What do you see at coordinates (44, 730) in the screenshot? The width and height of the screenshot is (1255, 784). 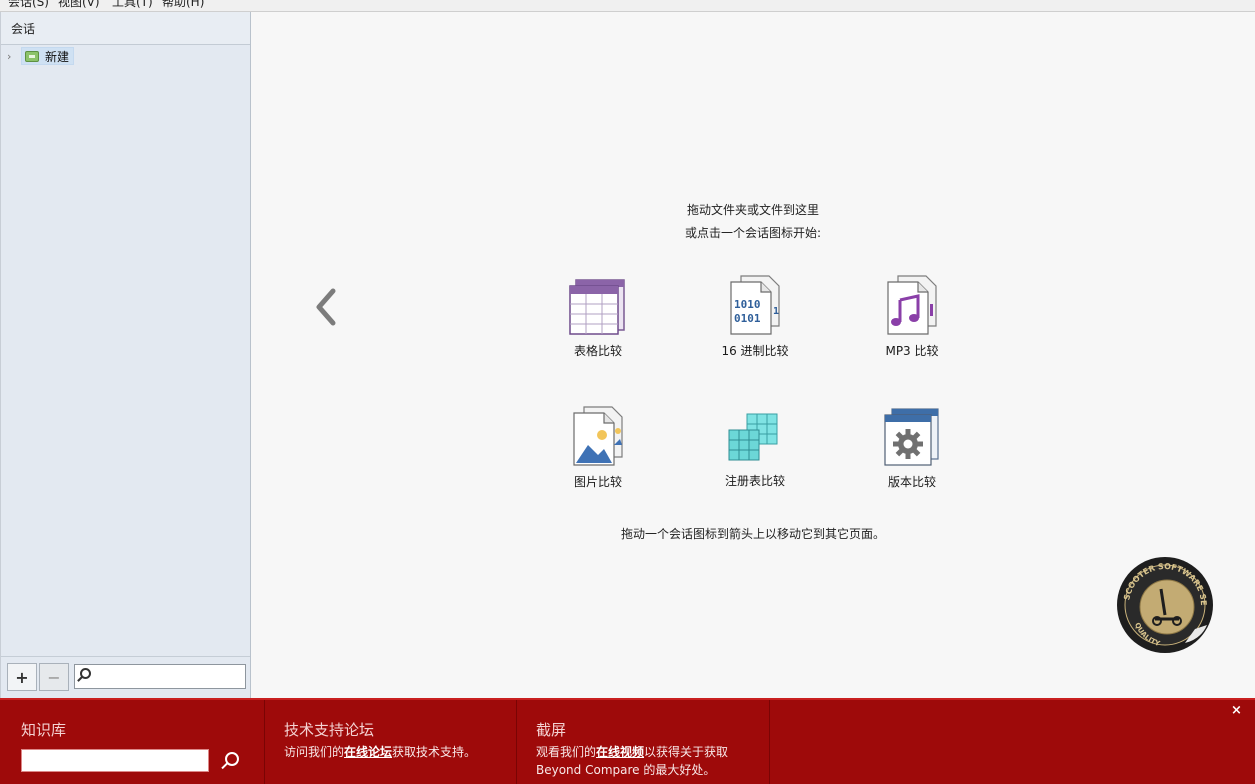 I see `knowledge-base-title: 知识库` at bounding box center [44, 730].